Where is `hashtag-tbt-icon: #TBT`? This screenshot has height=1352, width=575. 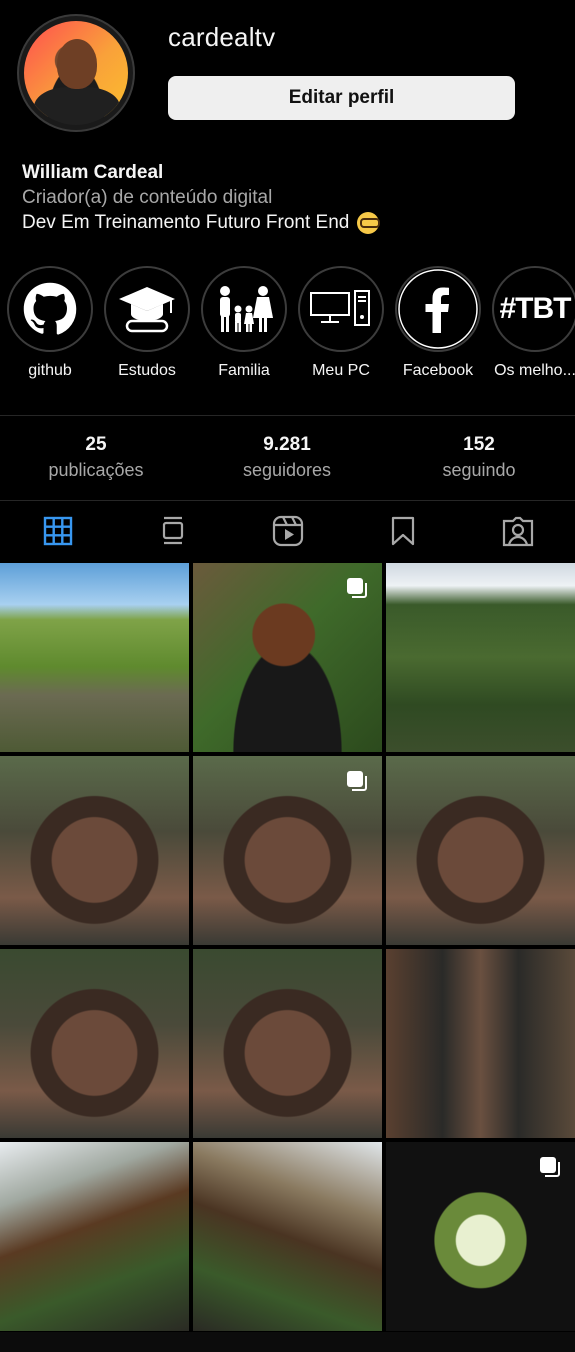
hashtag-tbt-icon: #TBT is located at coordinates (535, 308).